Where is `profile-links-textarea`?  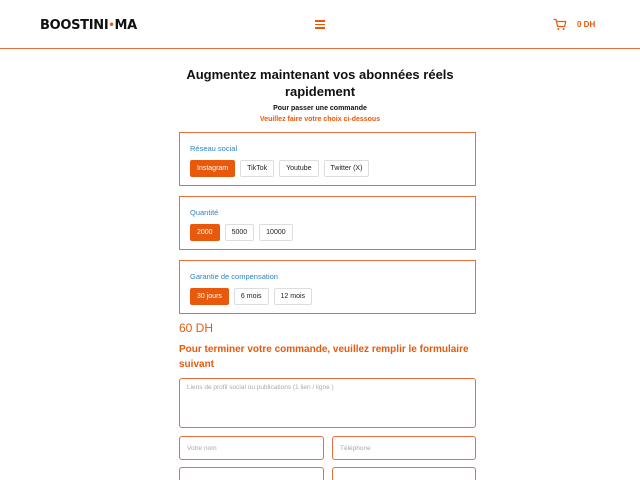 profile-links-textarea is located at coordinates (327, 403).